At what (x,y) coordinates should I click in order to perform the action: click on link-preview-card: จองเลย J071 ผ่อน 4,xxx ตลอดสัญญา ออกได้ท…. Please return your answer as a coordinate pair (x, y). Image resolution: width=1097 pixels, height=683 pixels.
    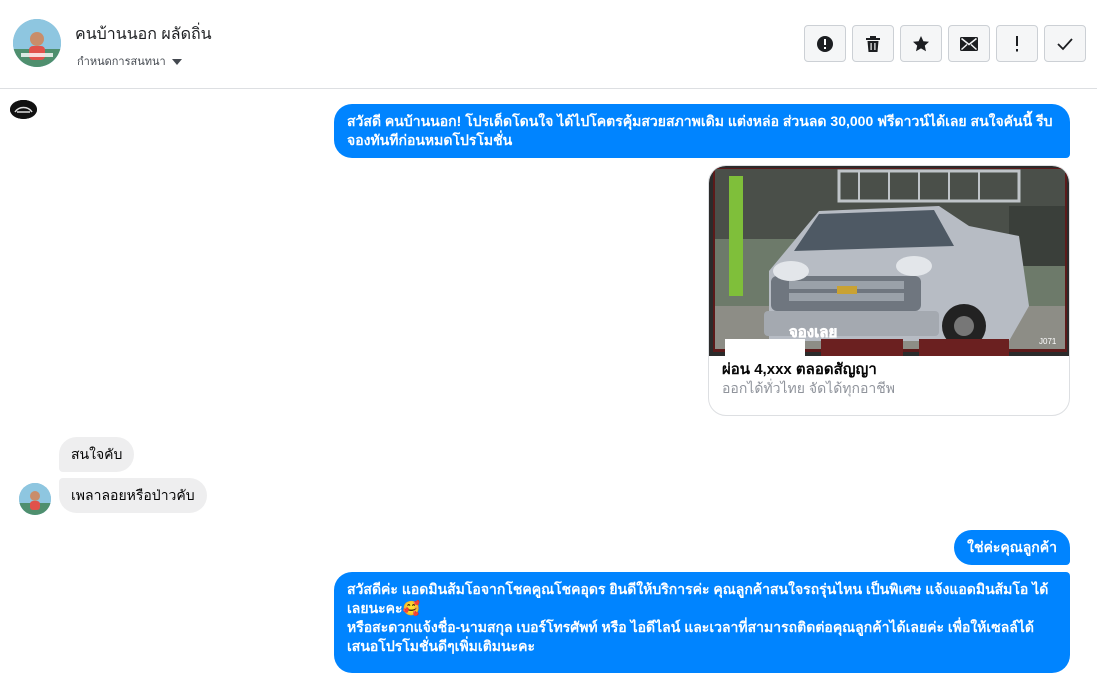
    Looking at the image, I should click on (889, 290).